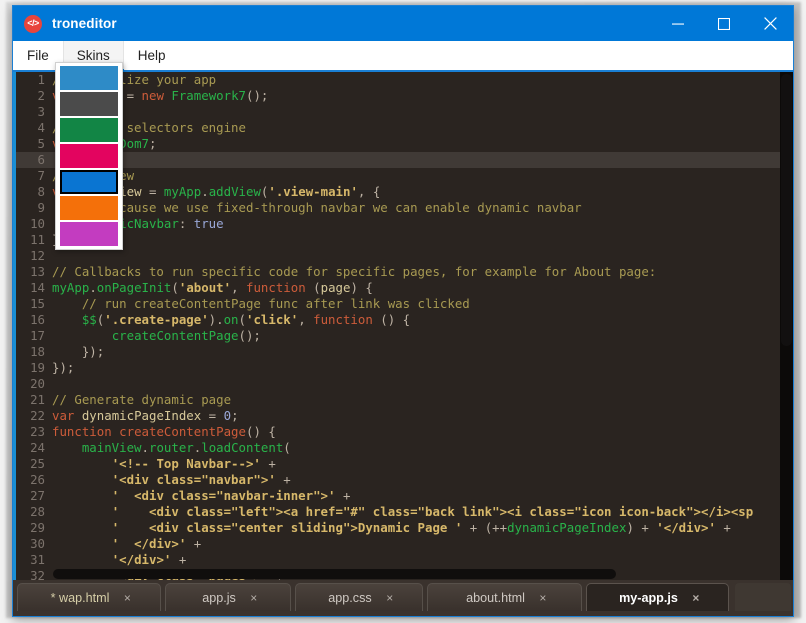 This screenshot has height=623, width=806. I want to click on code-line: 30 ' </div>' +, so click(404, 544).